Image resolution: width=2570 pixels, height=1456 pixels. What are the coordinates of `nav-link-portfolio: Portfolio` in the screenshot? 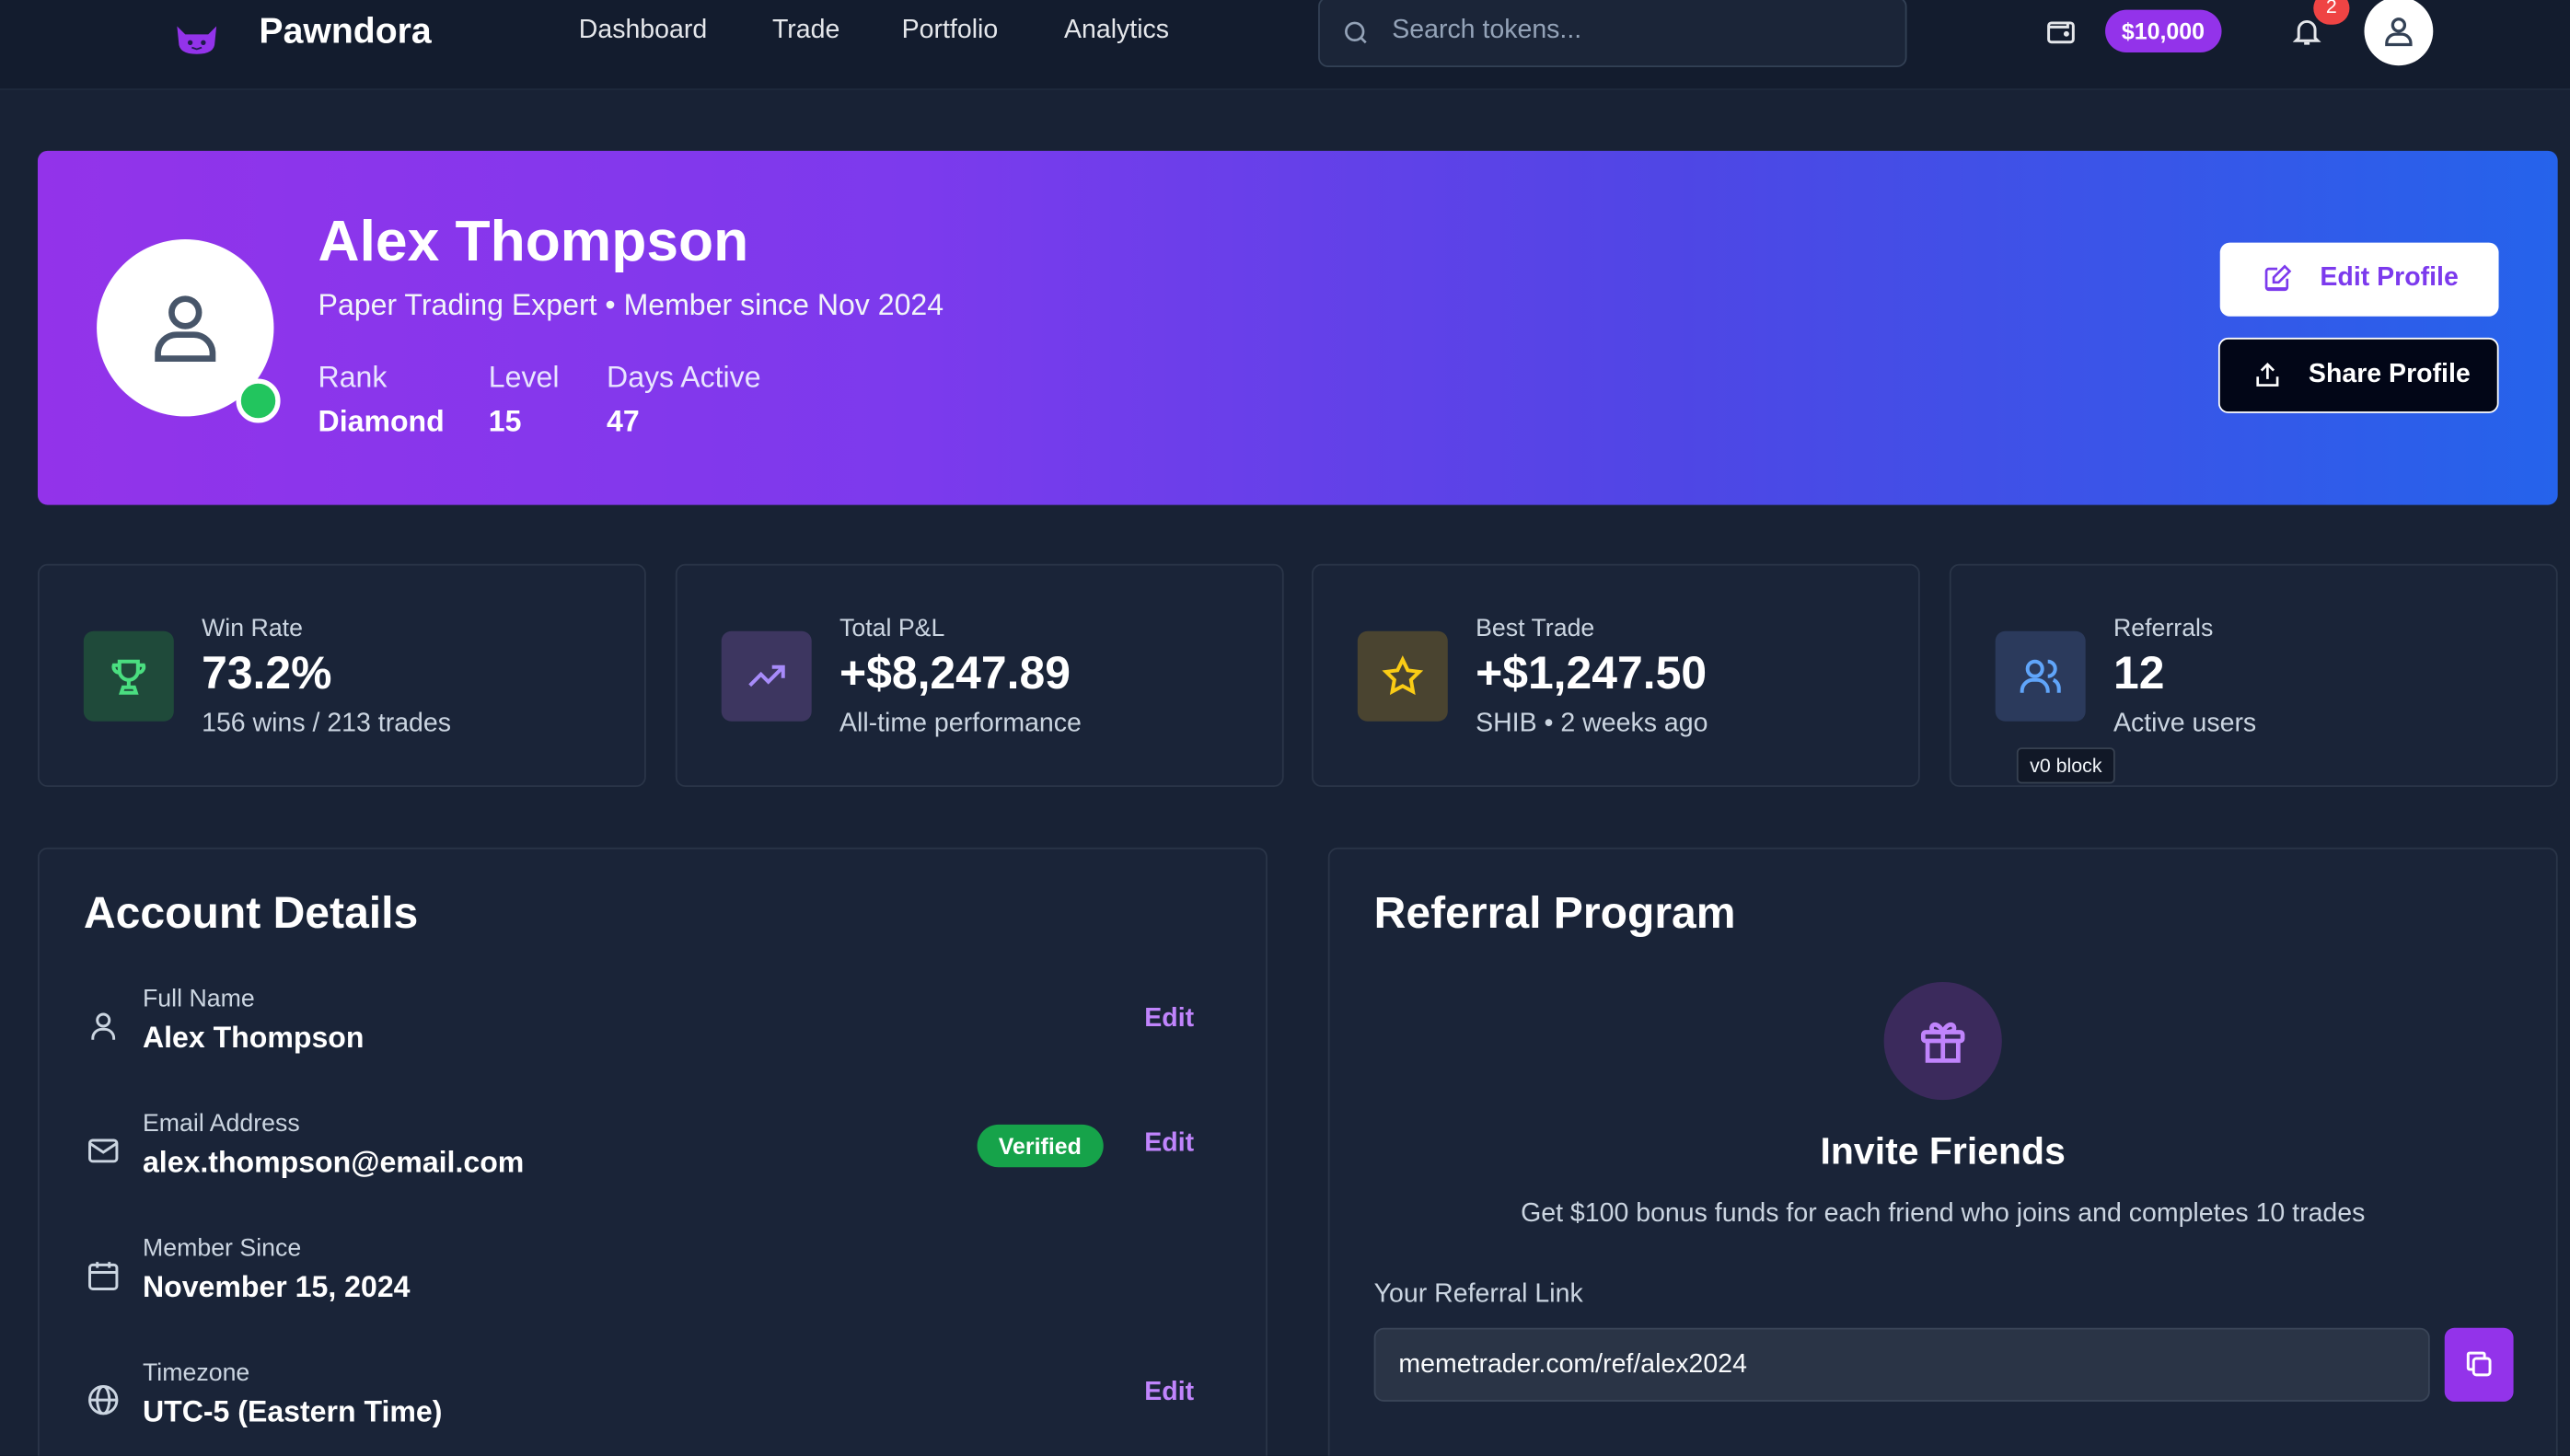 It's located at (950, 31).